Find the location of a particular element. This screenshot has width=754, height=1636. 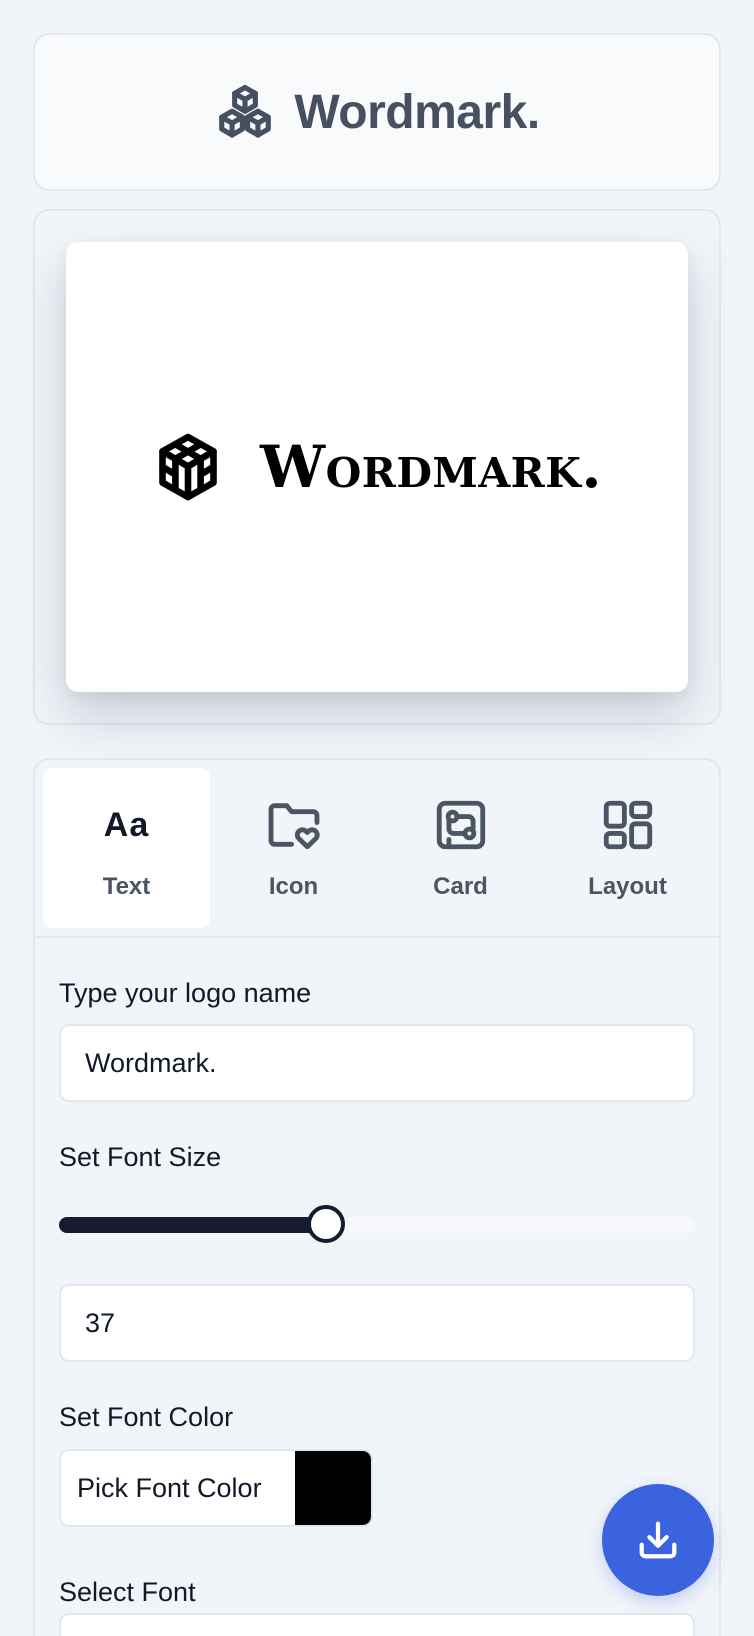

slider-thumb is located at coordinates (326, 1224).